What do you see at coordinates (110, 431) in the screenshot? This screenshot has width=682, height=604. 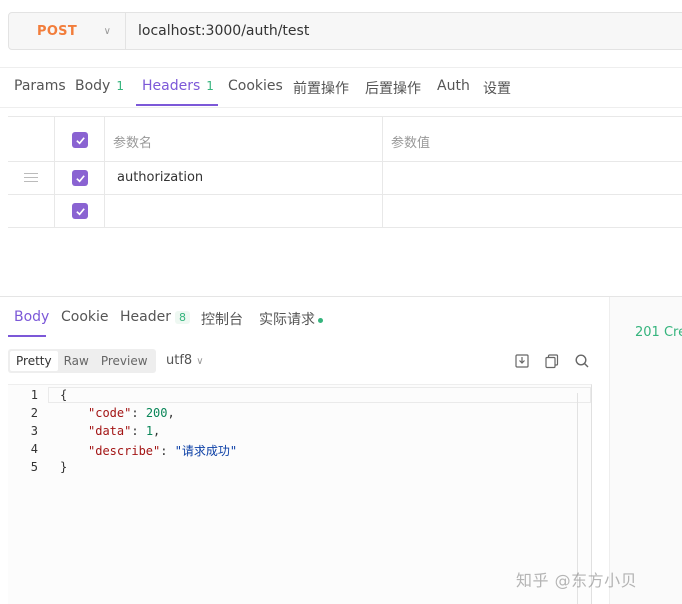 I see `json-key: "data"` at bounding box center [110, 431].